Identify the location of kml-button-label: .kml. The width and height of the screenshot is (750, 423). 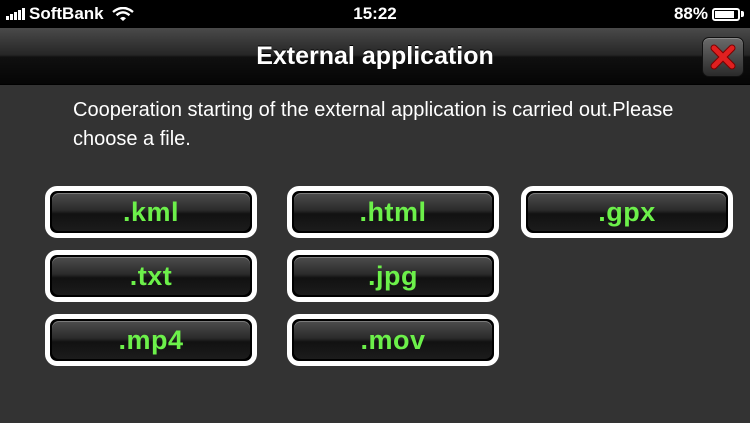
(151, 212).